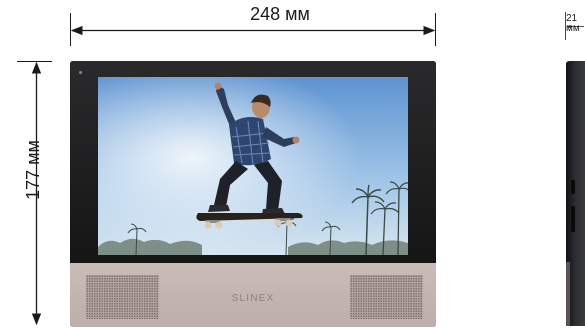  What do you see at coordinates (568, 294) in the screenshot?
I see `side-lower-strip` at bounding box center [568, 294].